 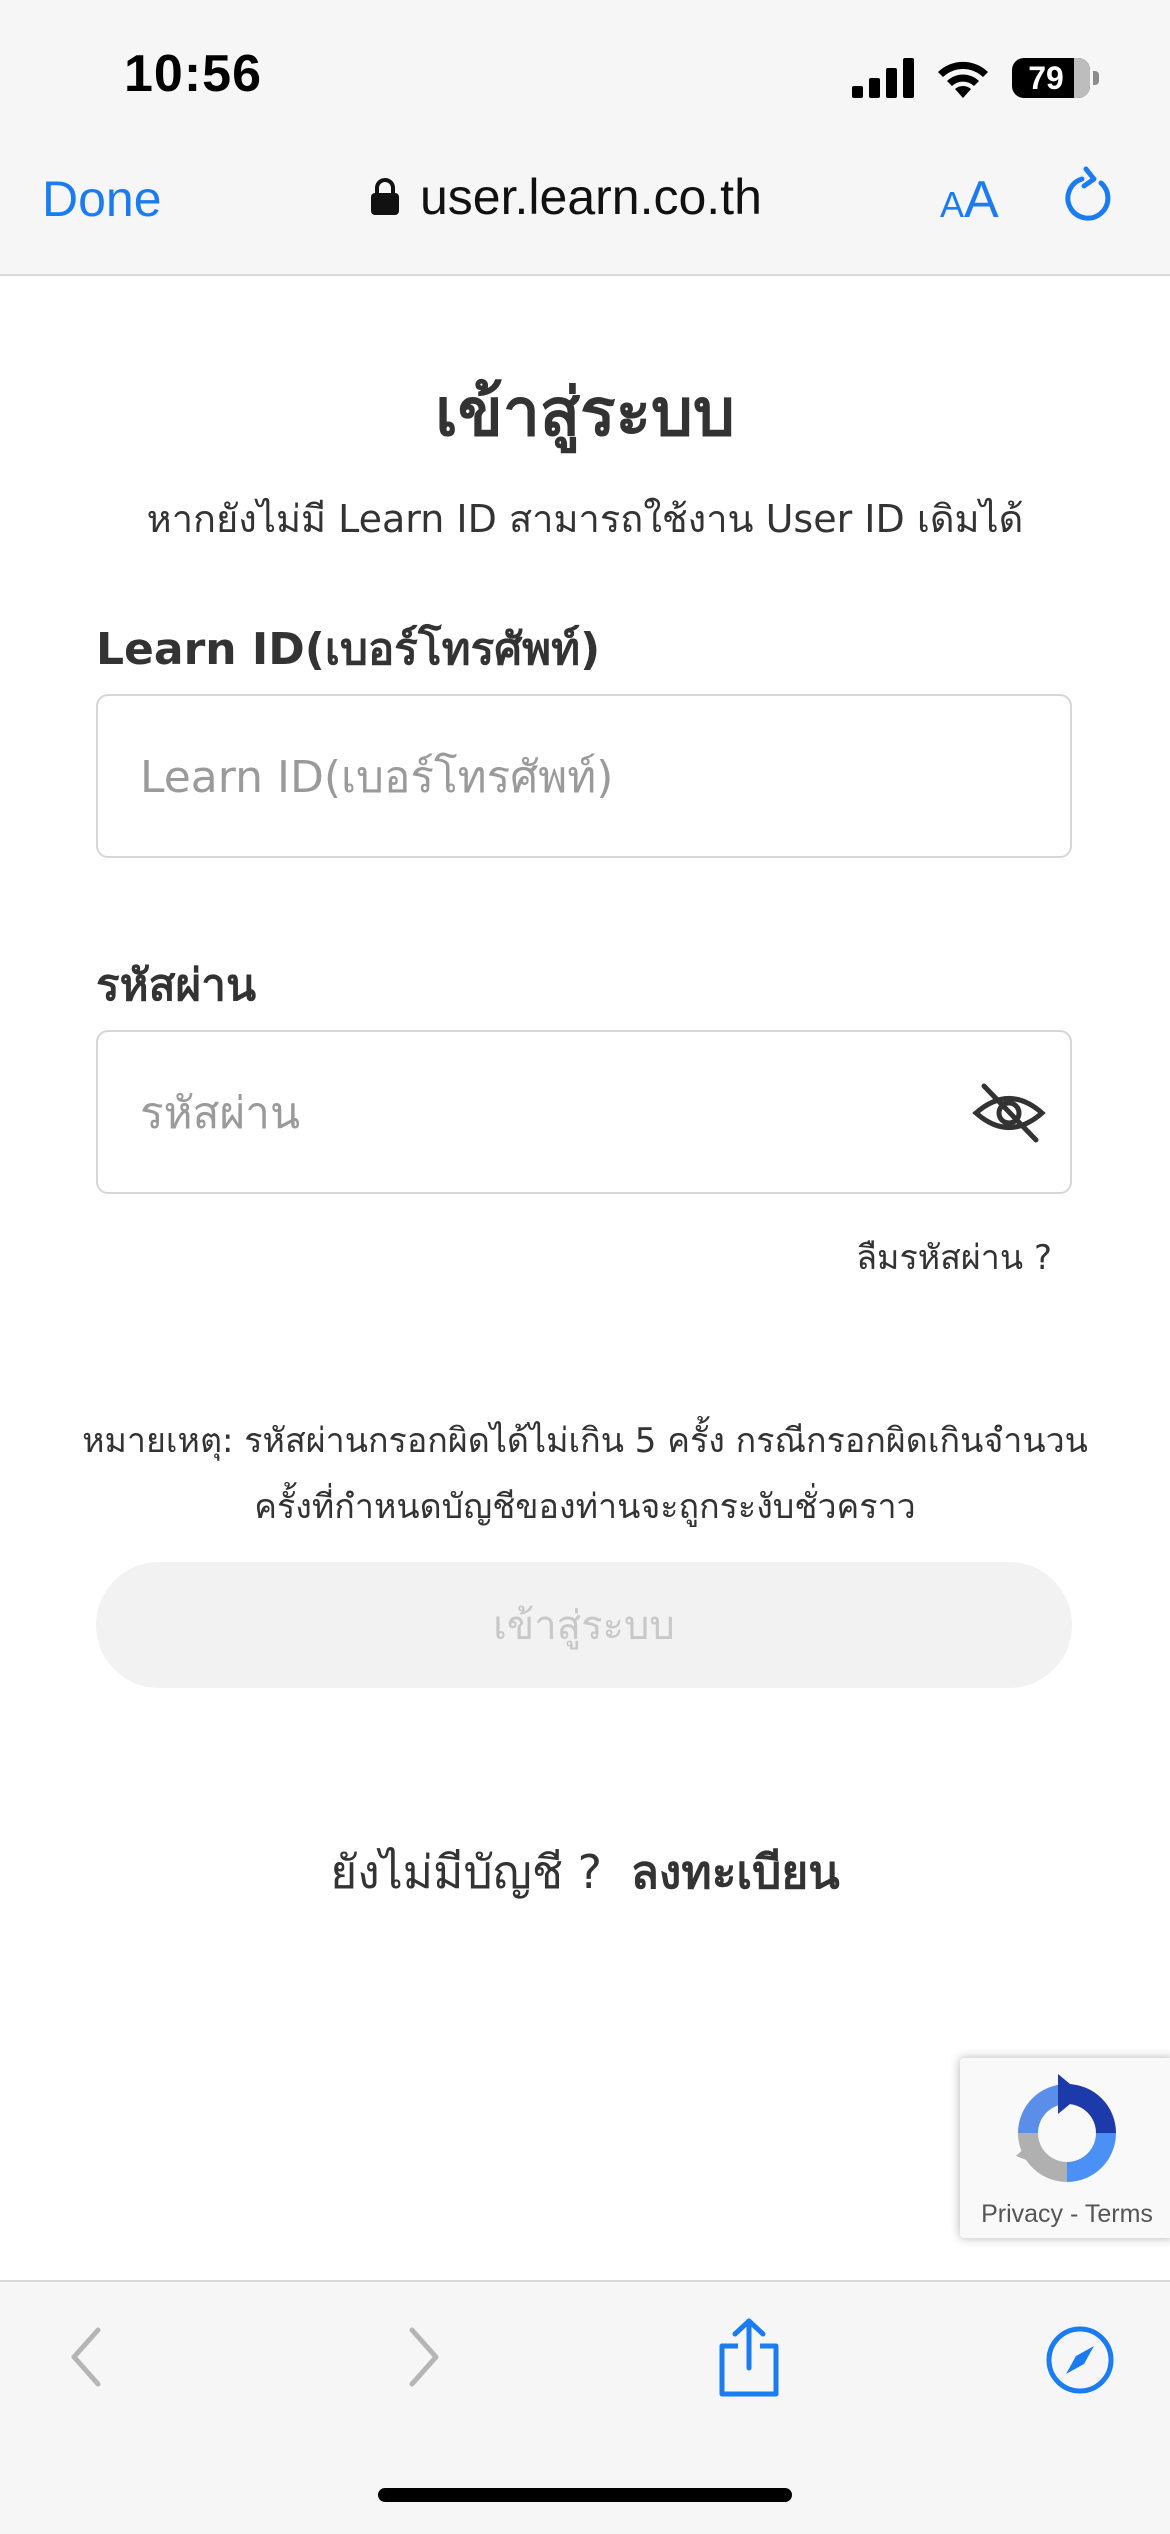 I want to click on privacy-link: Privacy, so click(x=1022, y=2214).